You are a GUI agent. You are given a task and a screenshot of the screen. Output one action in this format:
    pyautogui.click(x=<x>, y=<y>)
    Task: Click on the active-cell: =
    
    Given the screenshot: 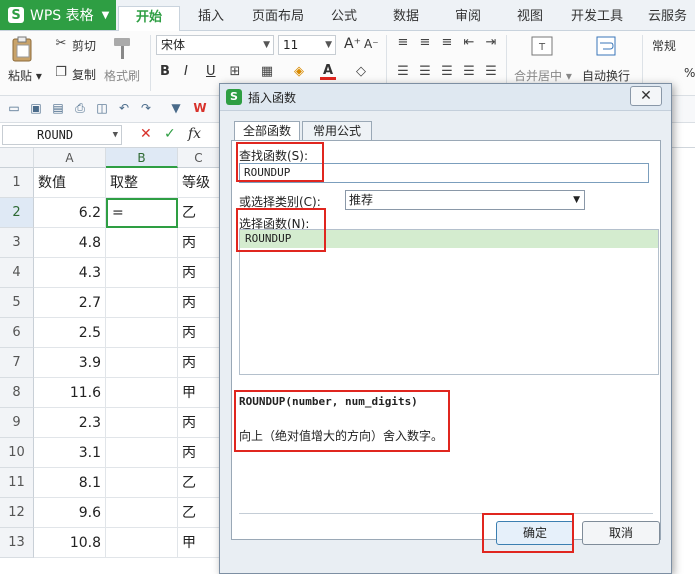 What is the action you would take?
    pyautogui.click(x=142, y=213)
    